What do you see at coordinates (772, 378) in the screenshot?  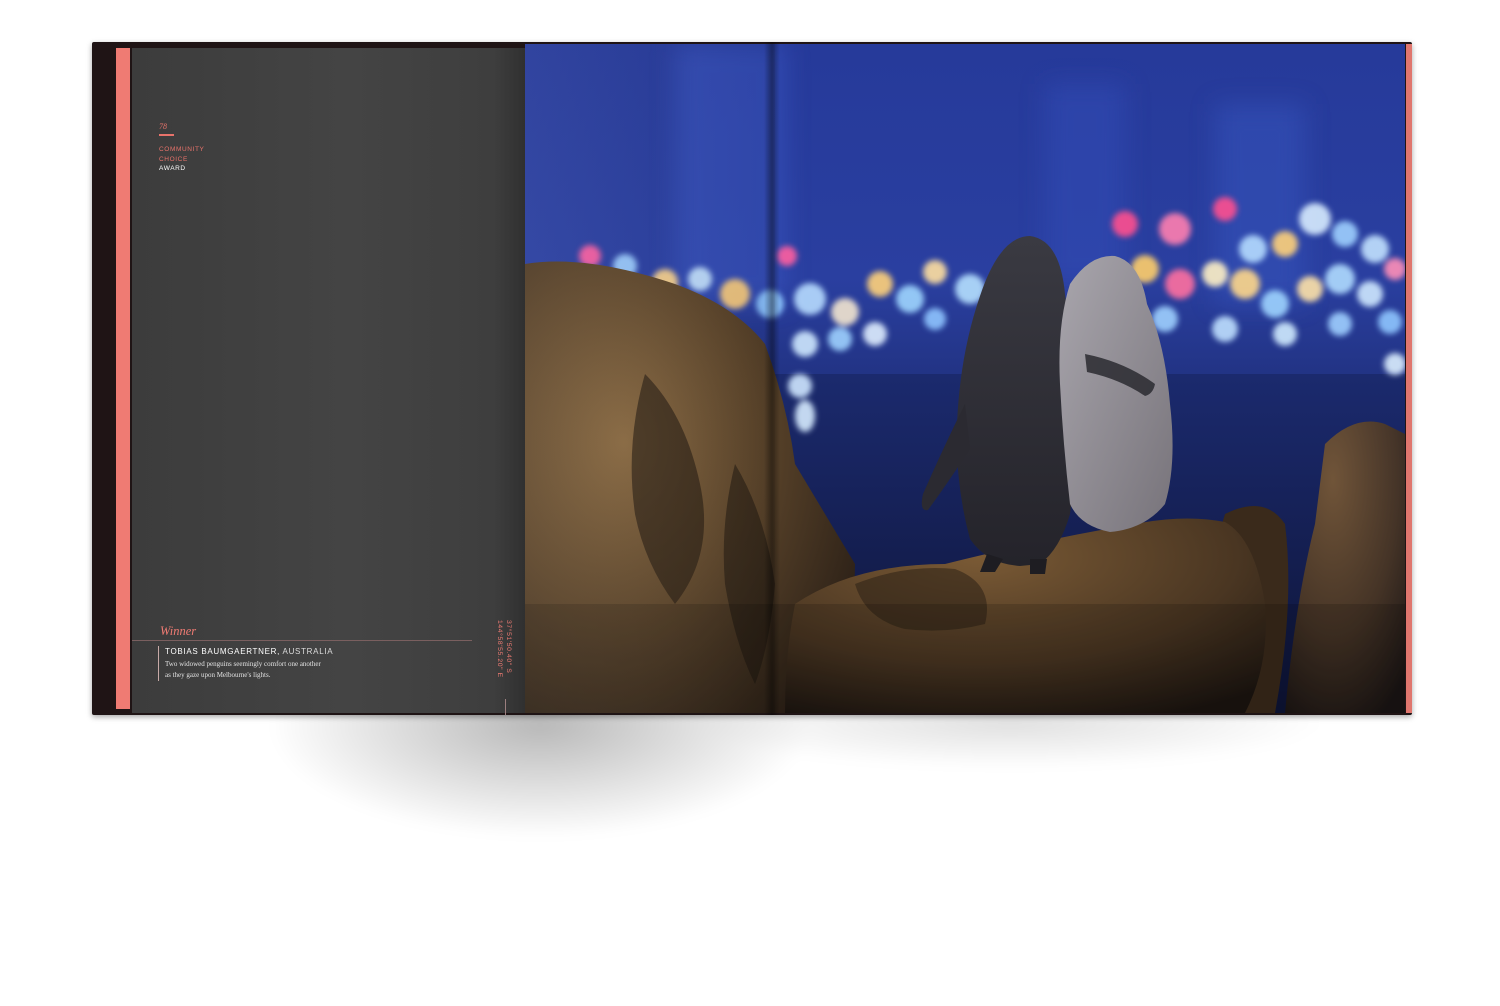 I see `book-gutter` at bounding box center [772, 378].